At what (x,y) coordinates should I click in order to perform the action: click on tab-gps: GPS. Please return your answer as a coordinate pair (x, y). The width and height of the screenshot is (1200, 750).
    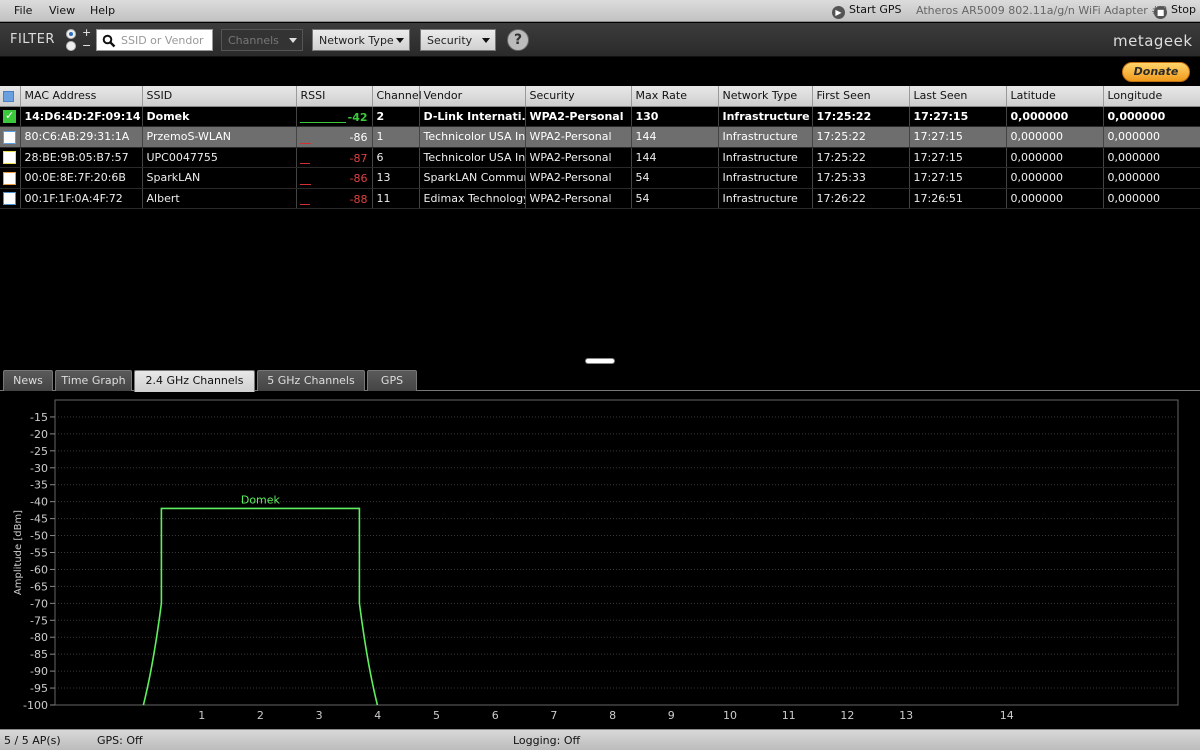
    Looking at the image, I should click on (392, 380).